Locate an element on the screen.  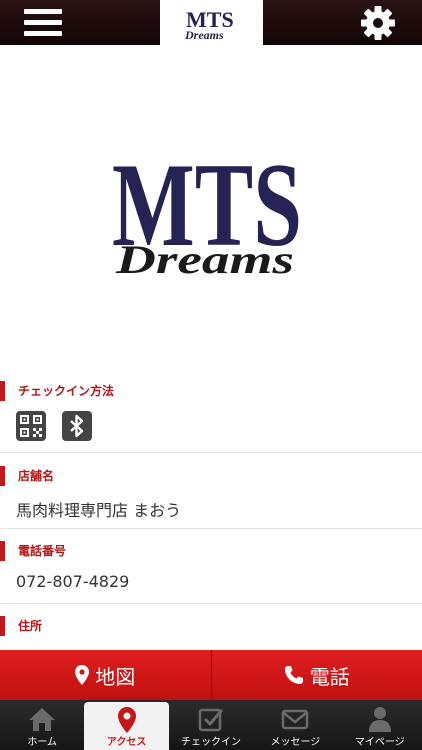
tab-mypage-label: マイページ is located at coordinates (379, 742).